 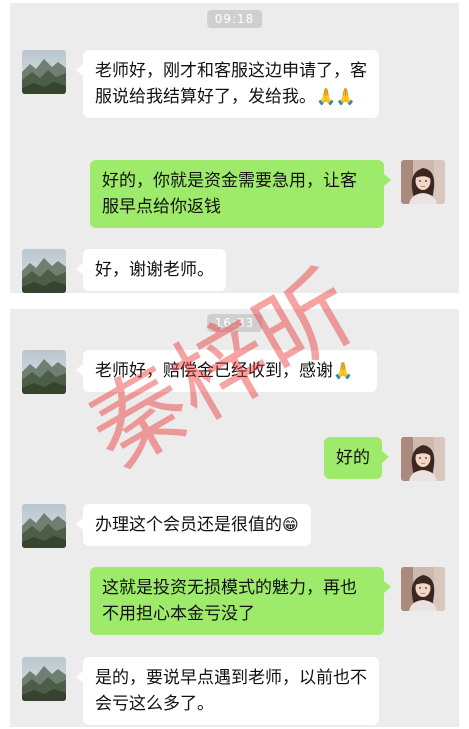 I want to click on message-bubble-right: 好的，你就是资金需要急用，让客服早点给你返钱, so click(x=240, y=194).